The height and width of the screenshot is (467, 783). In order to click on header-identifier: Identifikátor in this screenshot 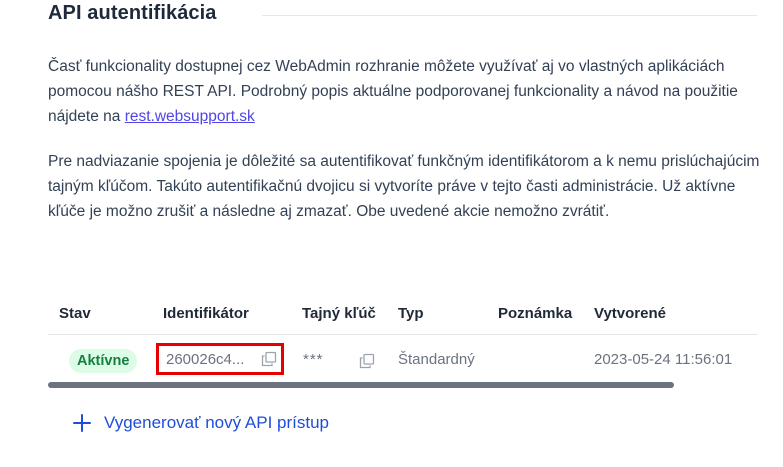, I will do `click(206, 313)`.